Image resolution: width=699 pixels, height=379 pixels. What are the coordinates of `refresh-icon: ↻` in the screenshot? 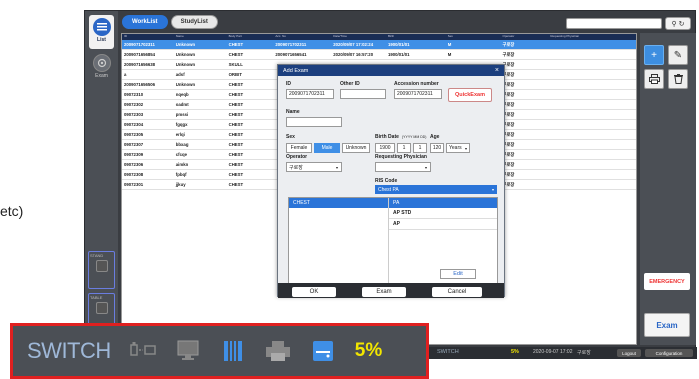 It's located at (681, 24).